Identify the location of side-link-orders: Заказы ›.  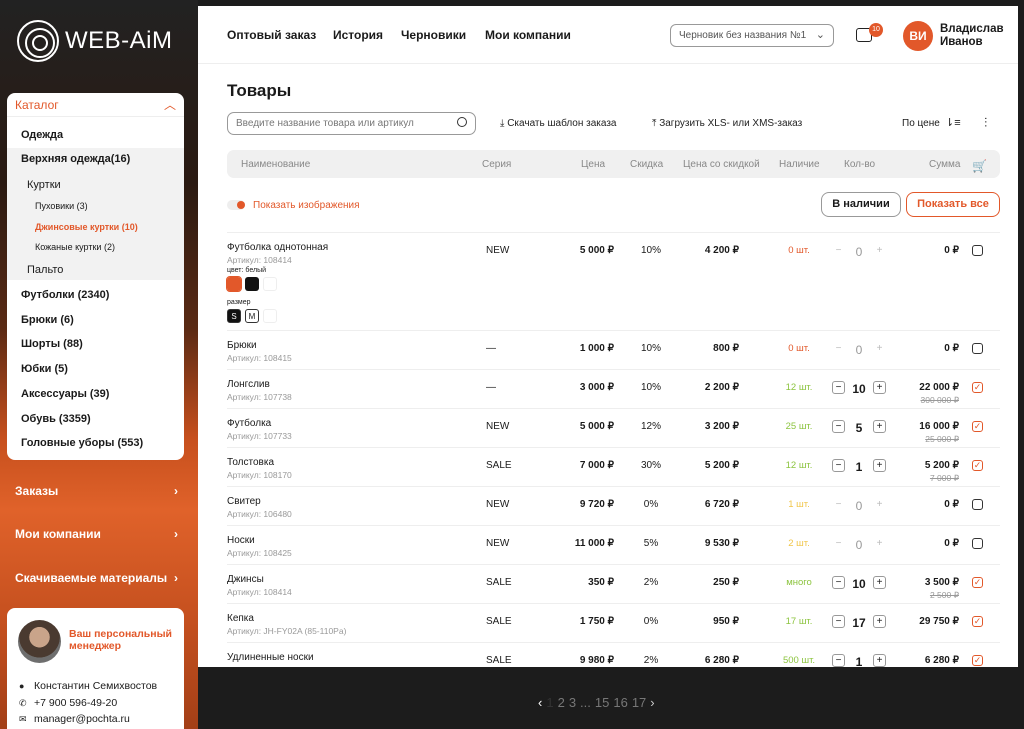
(96, 491).